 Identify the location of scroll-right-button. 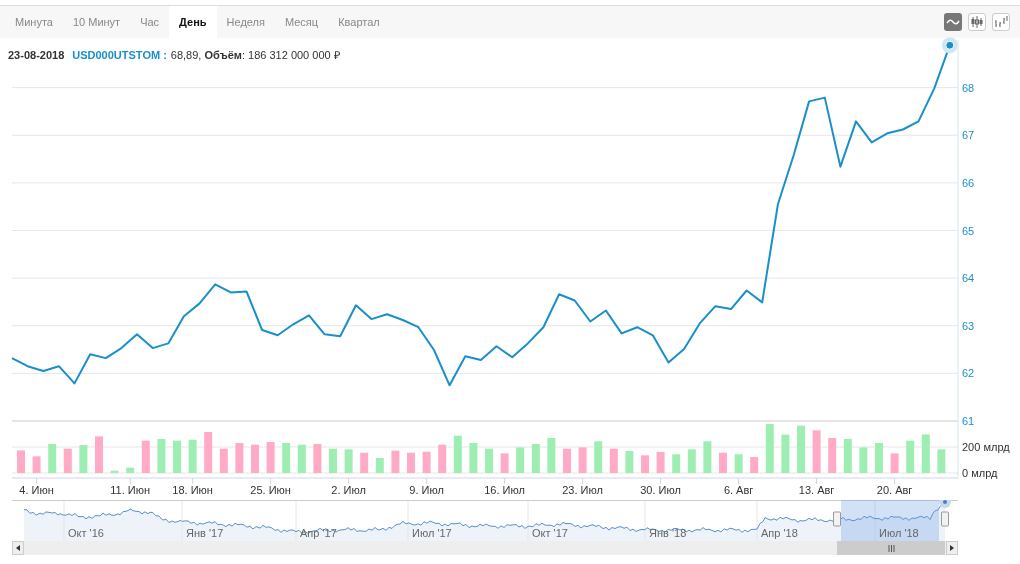
(952, 548).